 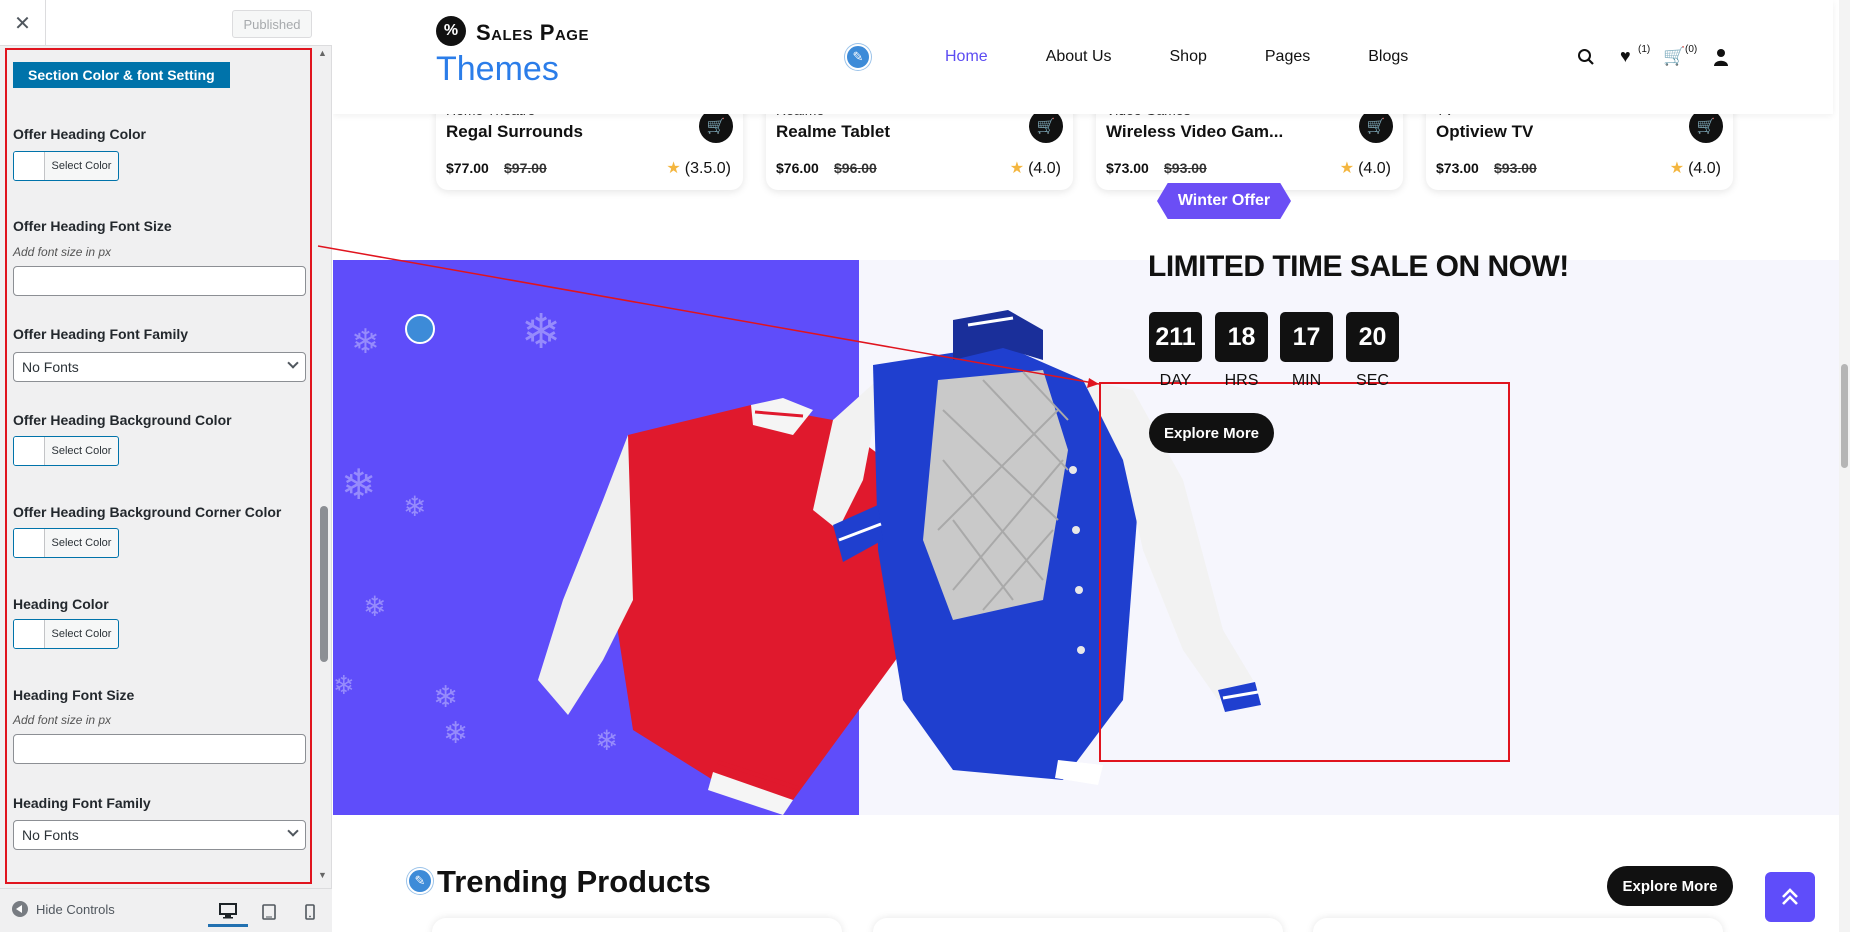 I want to click on product-name: Realme Tablet, so click(x=833, y=132).